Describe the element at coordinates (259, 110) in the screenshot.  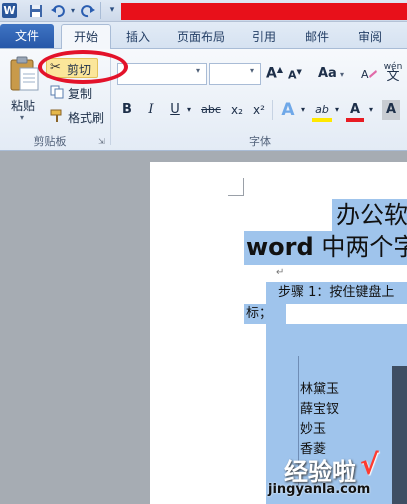
I see `superscript-button: x²` at that location.